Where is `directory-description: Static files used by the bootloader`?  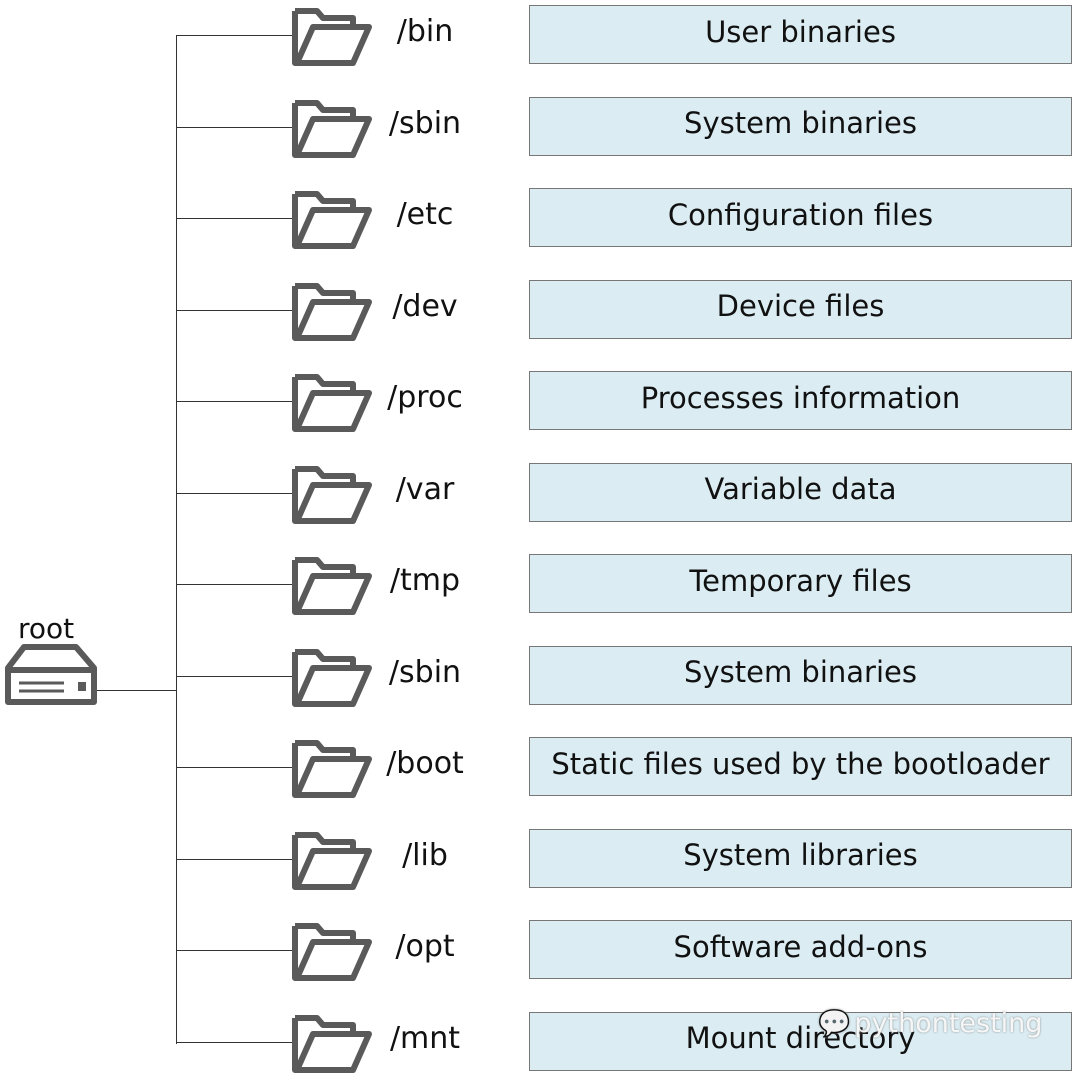 directory-description: Static files used by the bootloader is located at coordinates (800, 766).